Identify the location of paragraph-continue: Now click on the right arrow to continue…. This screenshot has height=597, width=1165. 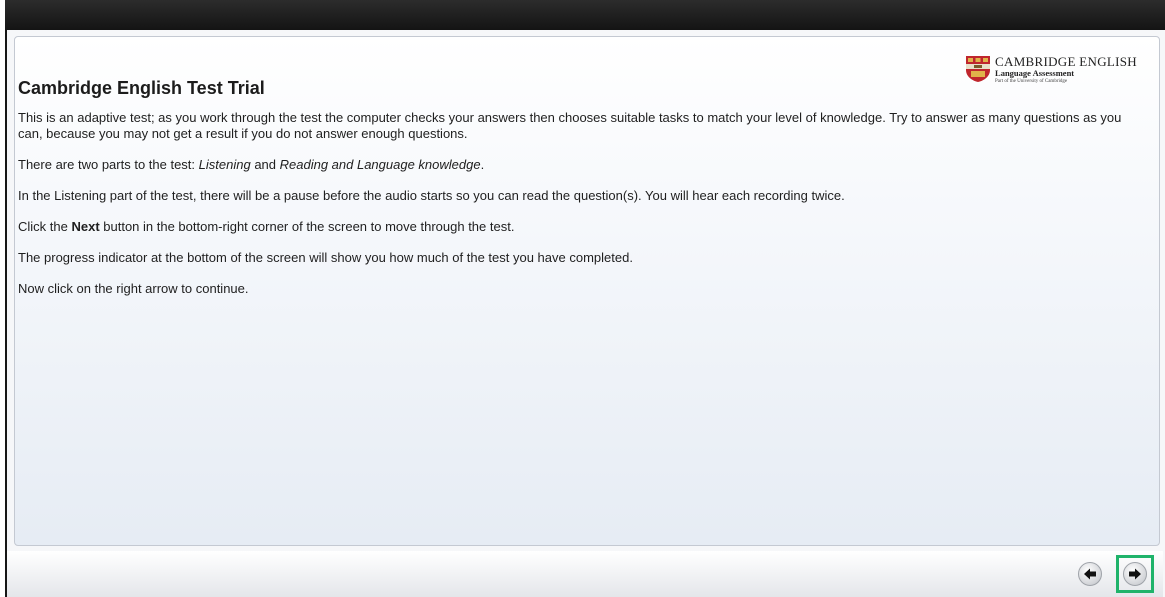
(133, 288).